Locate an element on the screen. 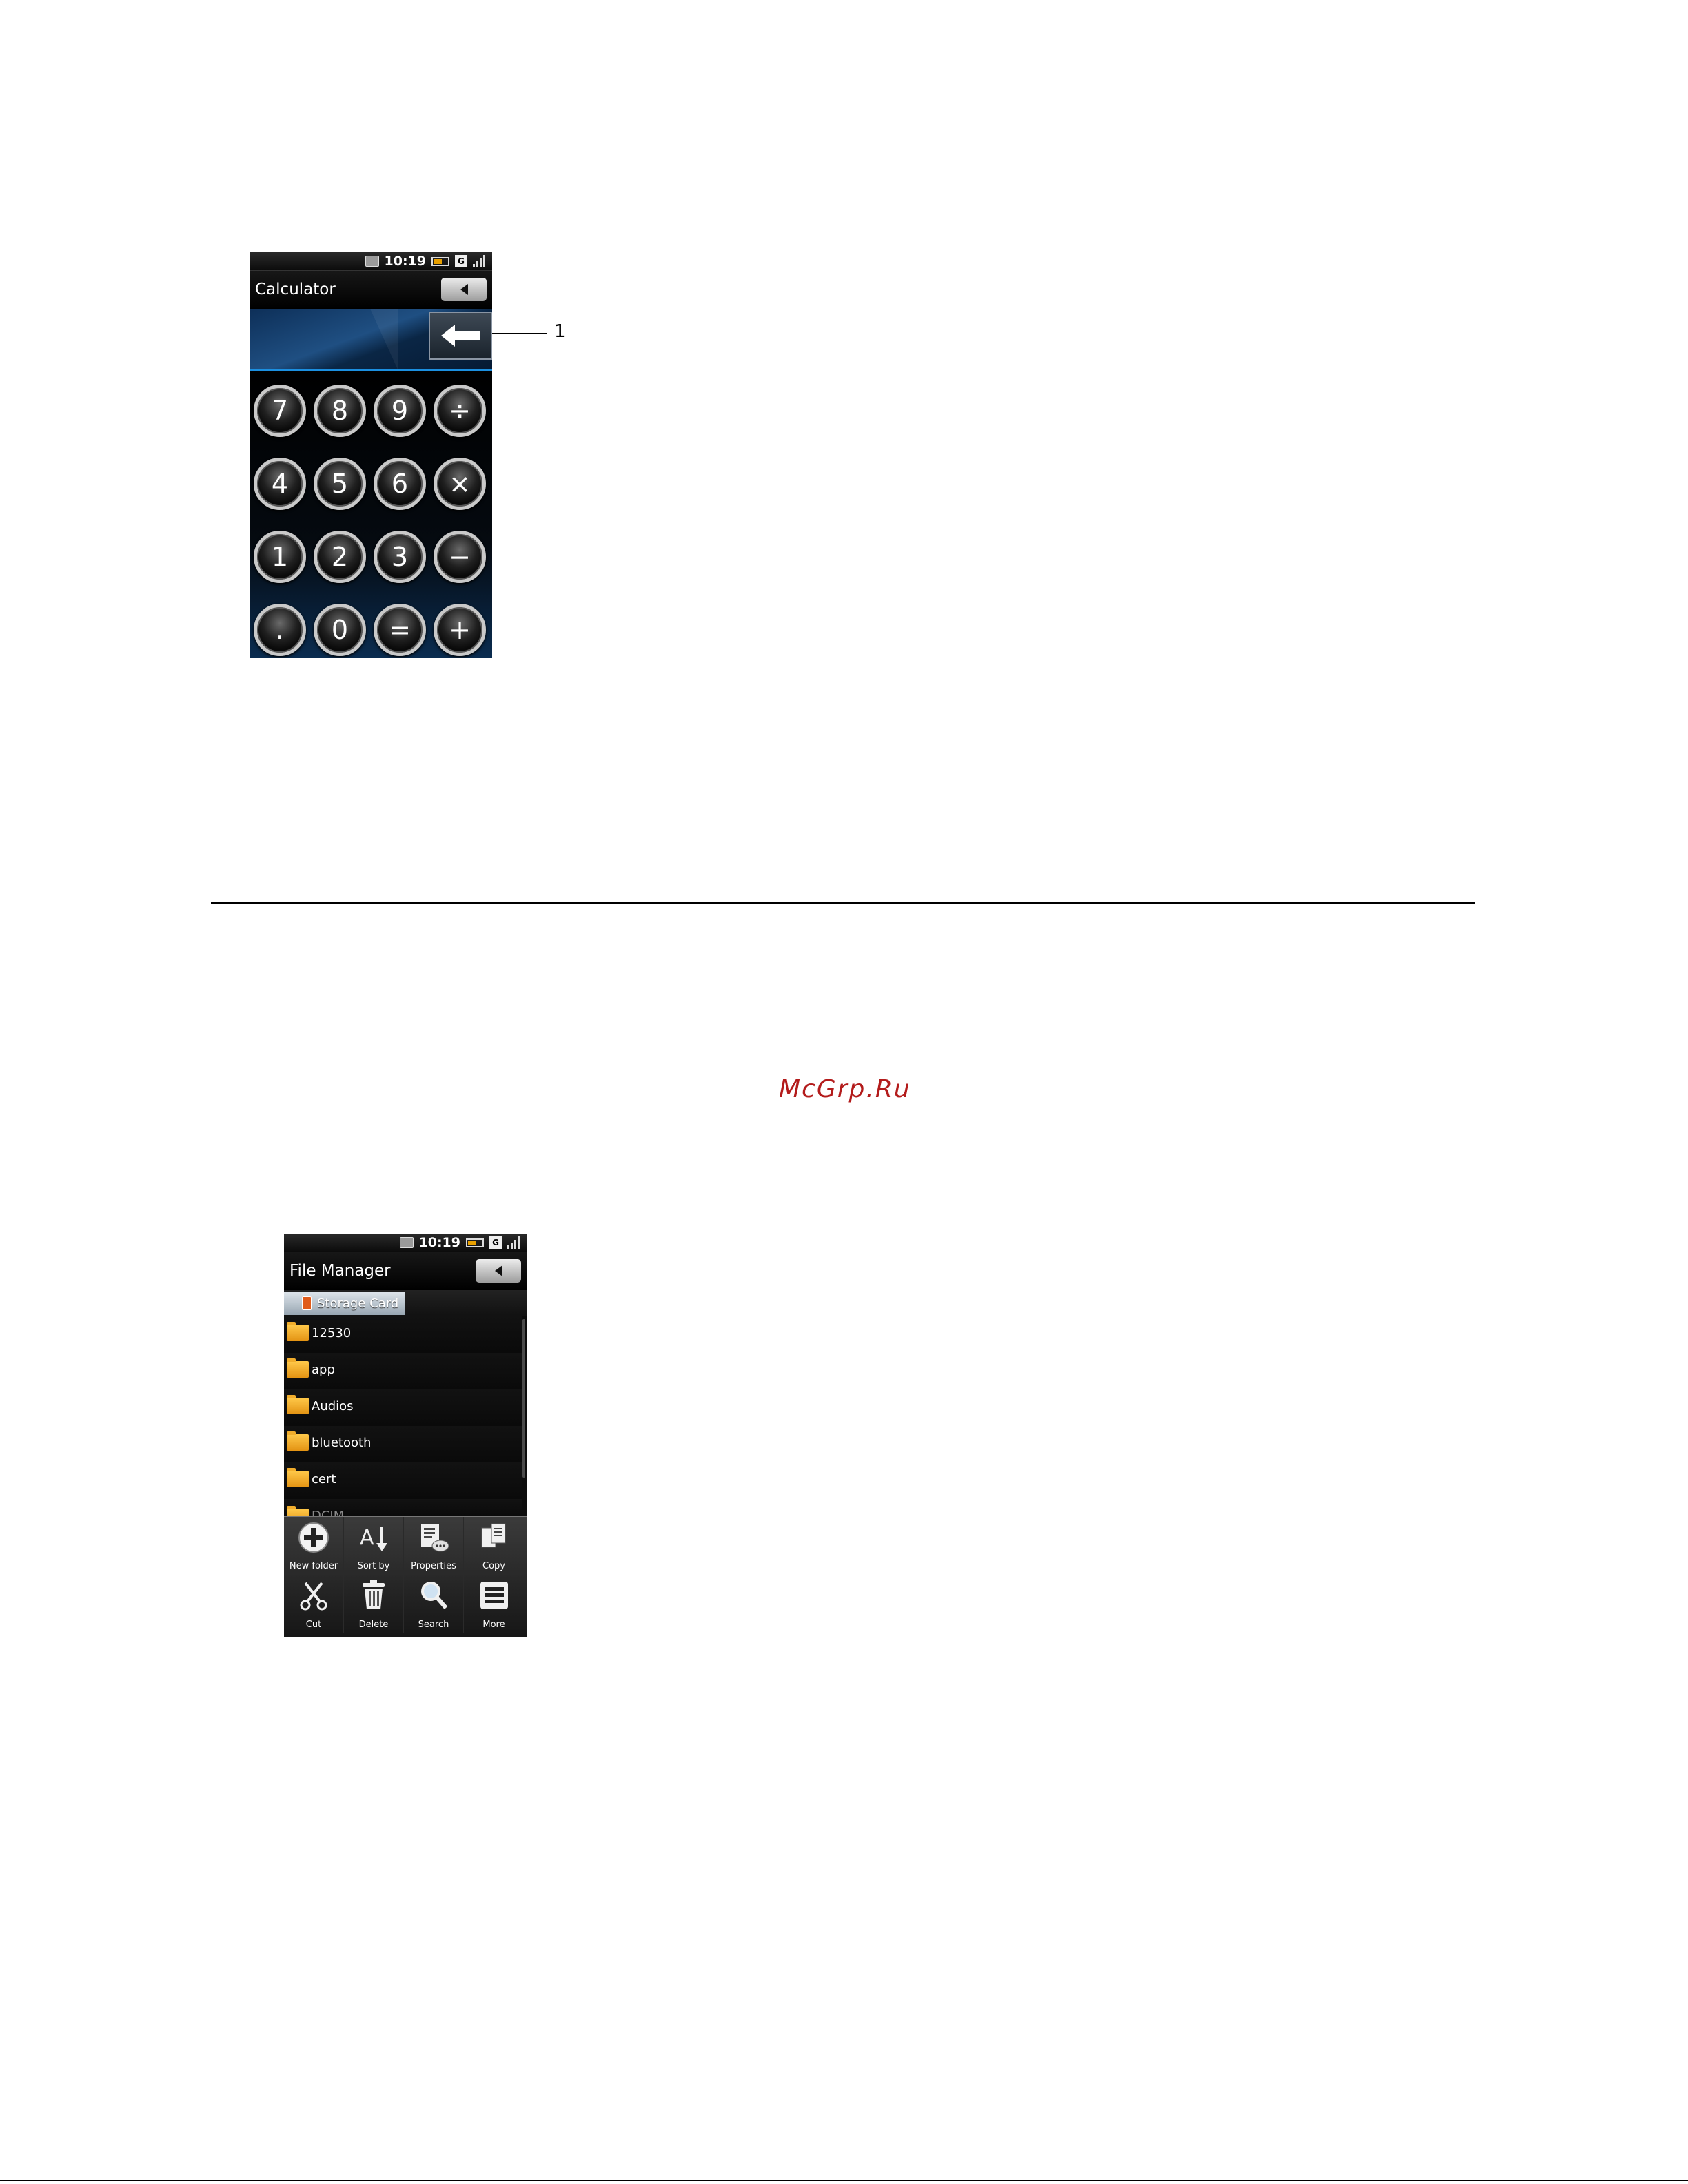 The image size is (1688, 2184). key-5: 5 is located at coordinates (340, 484).